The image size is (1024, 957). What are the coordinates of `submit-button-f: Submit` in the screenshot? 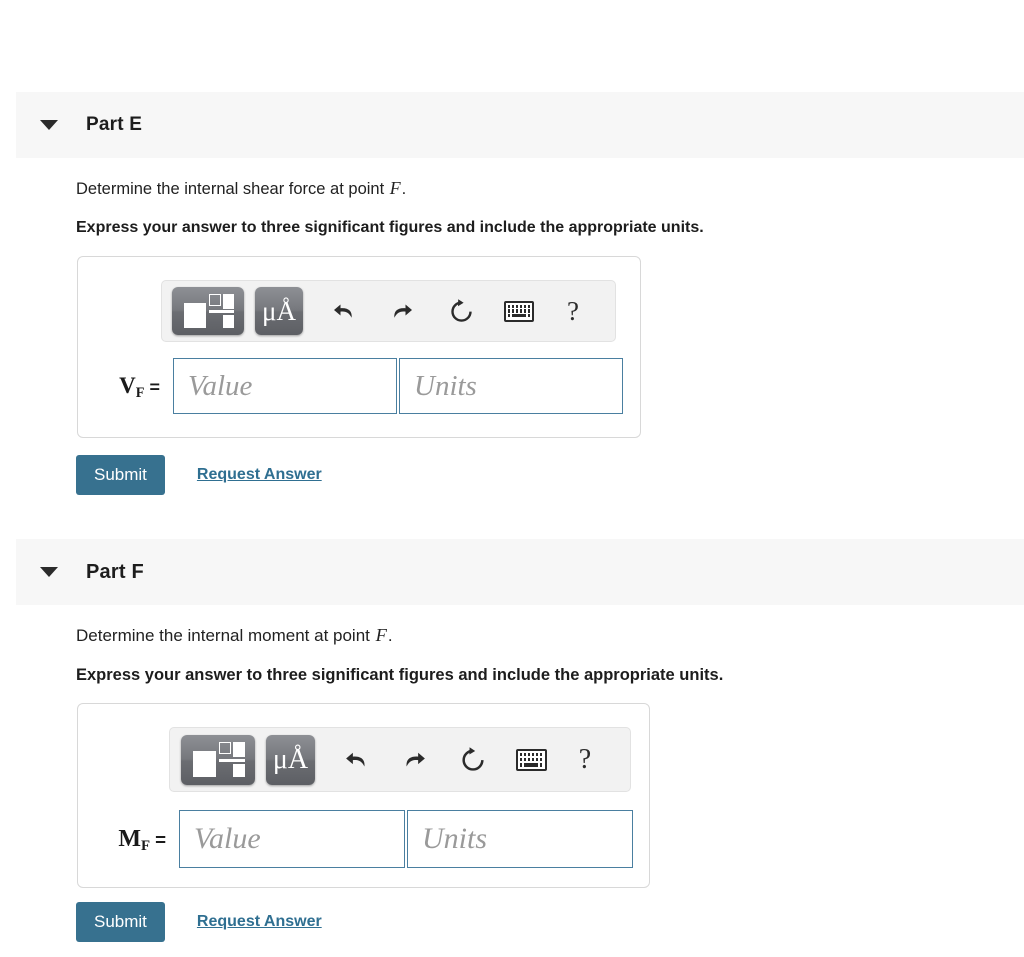 It's located at (120, 922).